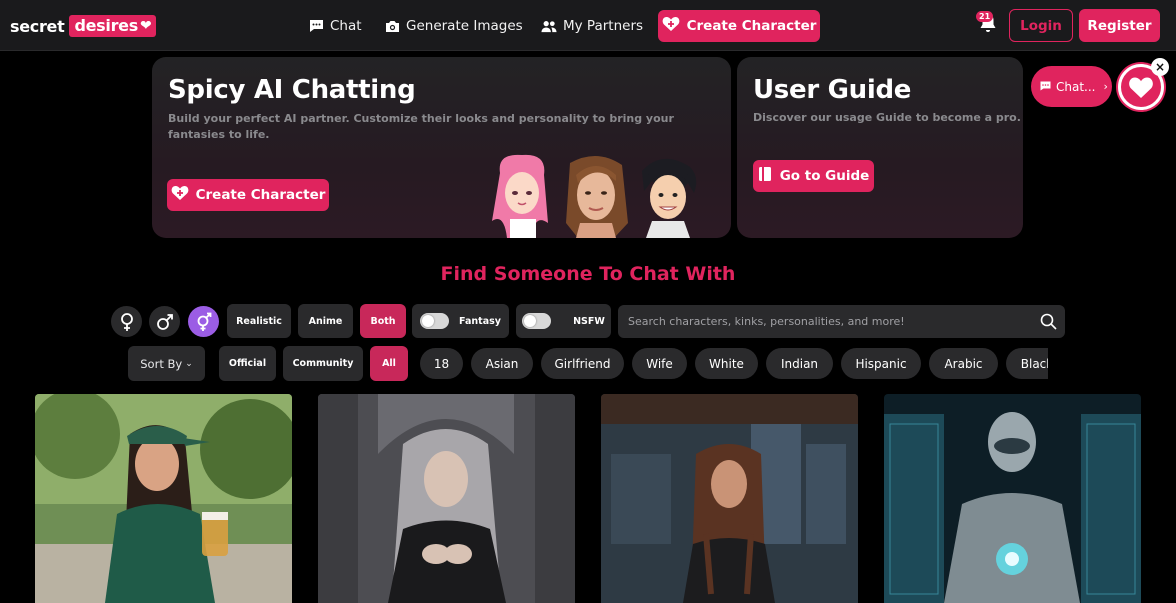 This screenshot has height=603, width=1176. I want to click on both-genders-icon, so click(204, 321).